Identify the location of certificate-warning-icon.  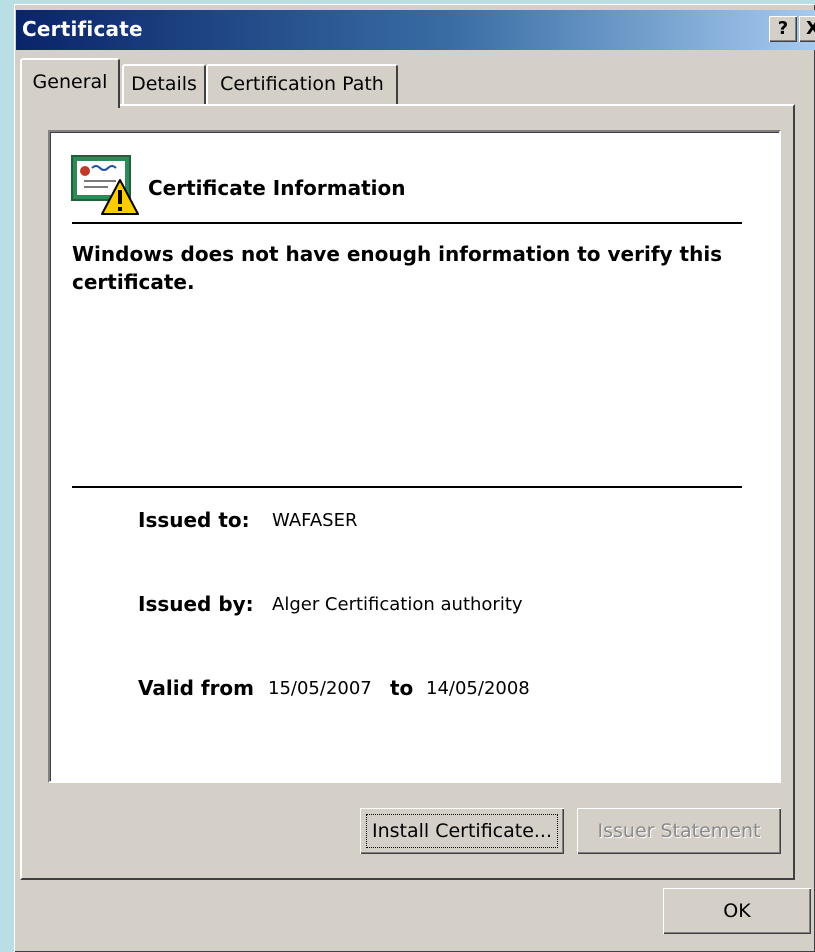
(105, 185).